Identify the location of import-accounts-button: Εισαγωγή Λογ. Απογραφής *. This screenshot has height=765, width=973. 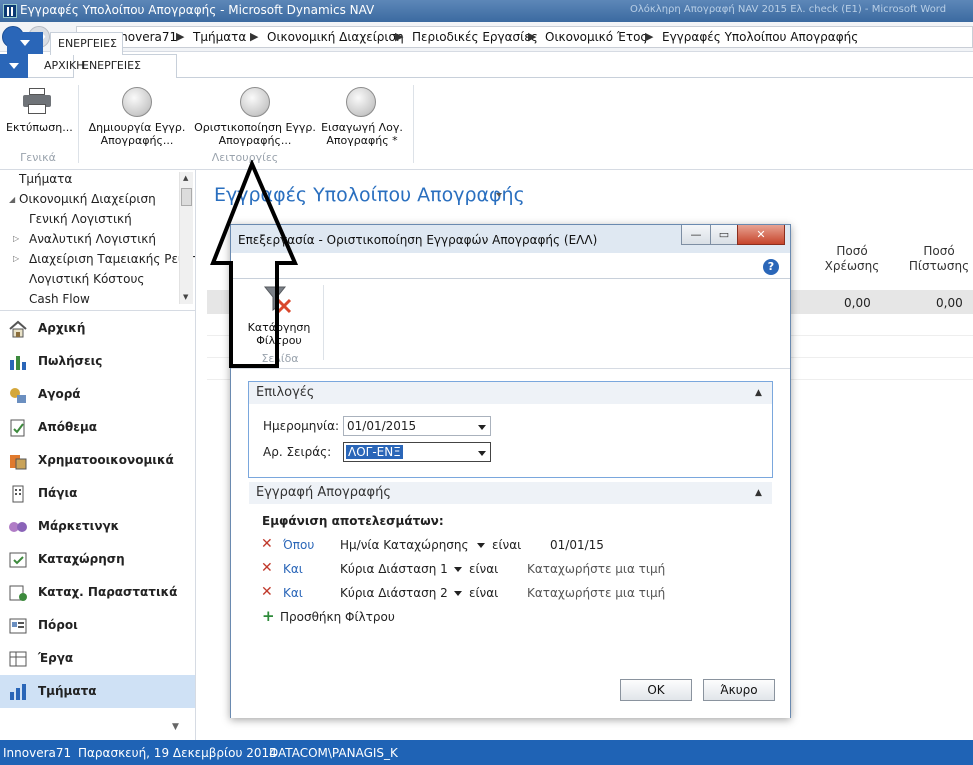
(362, 134).